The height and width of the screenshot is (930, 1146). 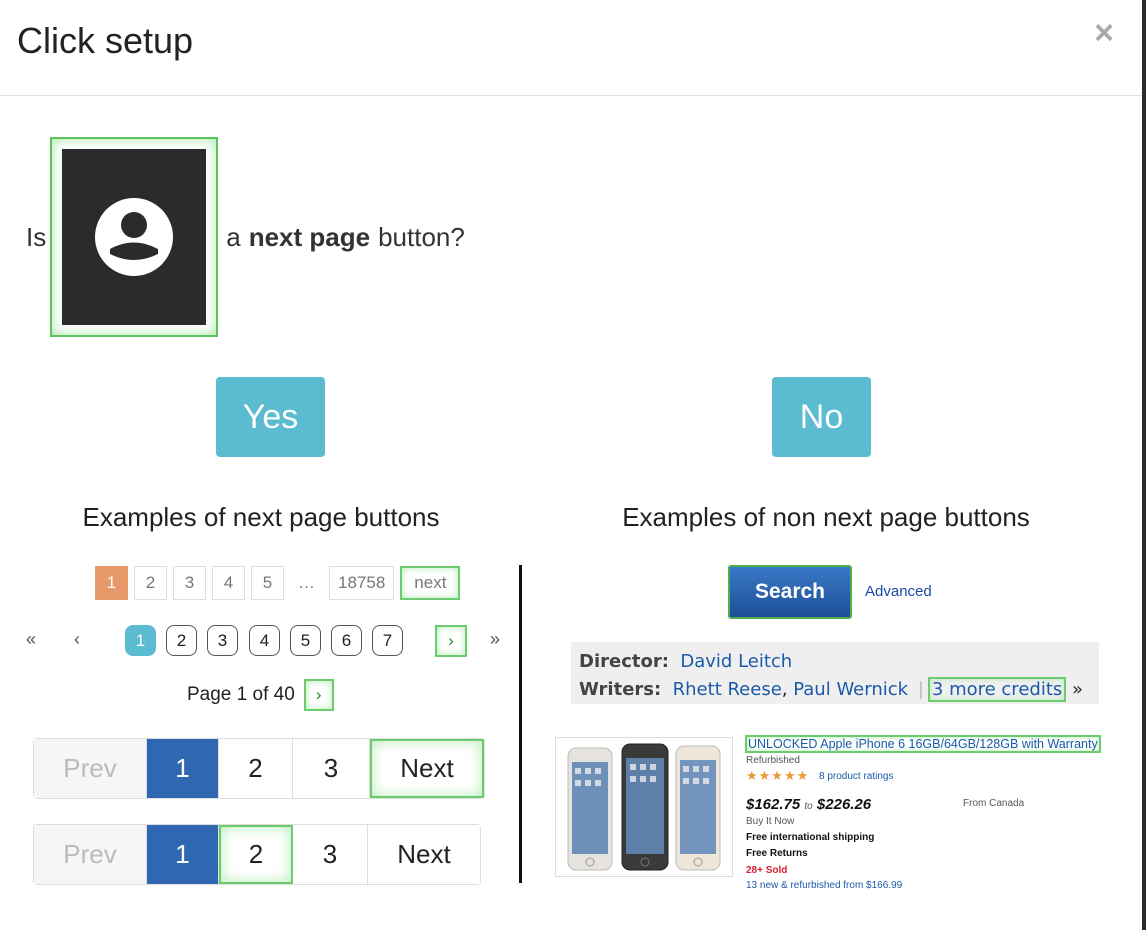 I want to click on product-format: Buy It Now, so click(x=770, y=821).